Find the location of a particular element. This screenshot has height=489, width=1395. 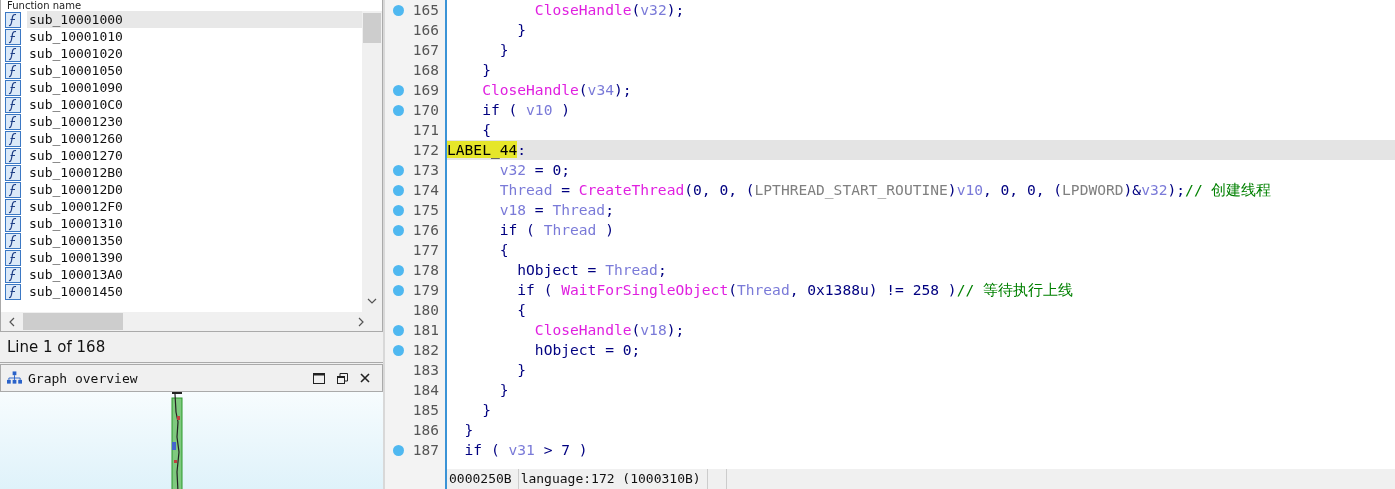

line-number: 187 is located at coordinates (425, 450).